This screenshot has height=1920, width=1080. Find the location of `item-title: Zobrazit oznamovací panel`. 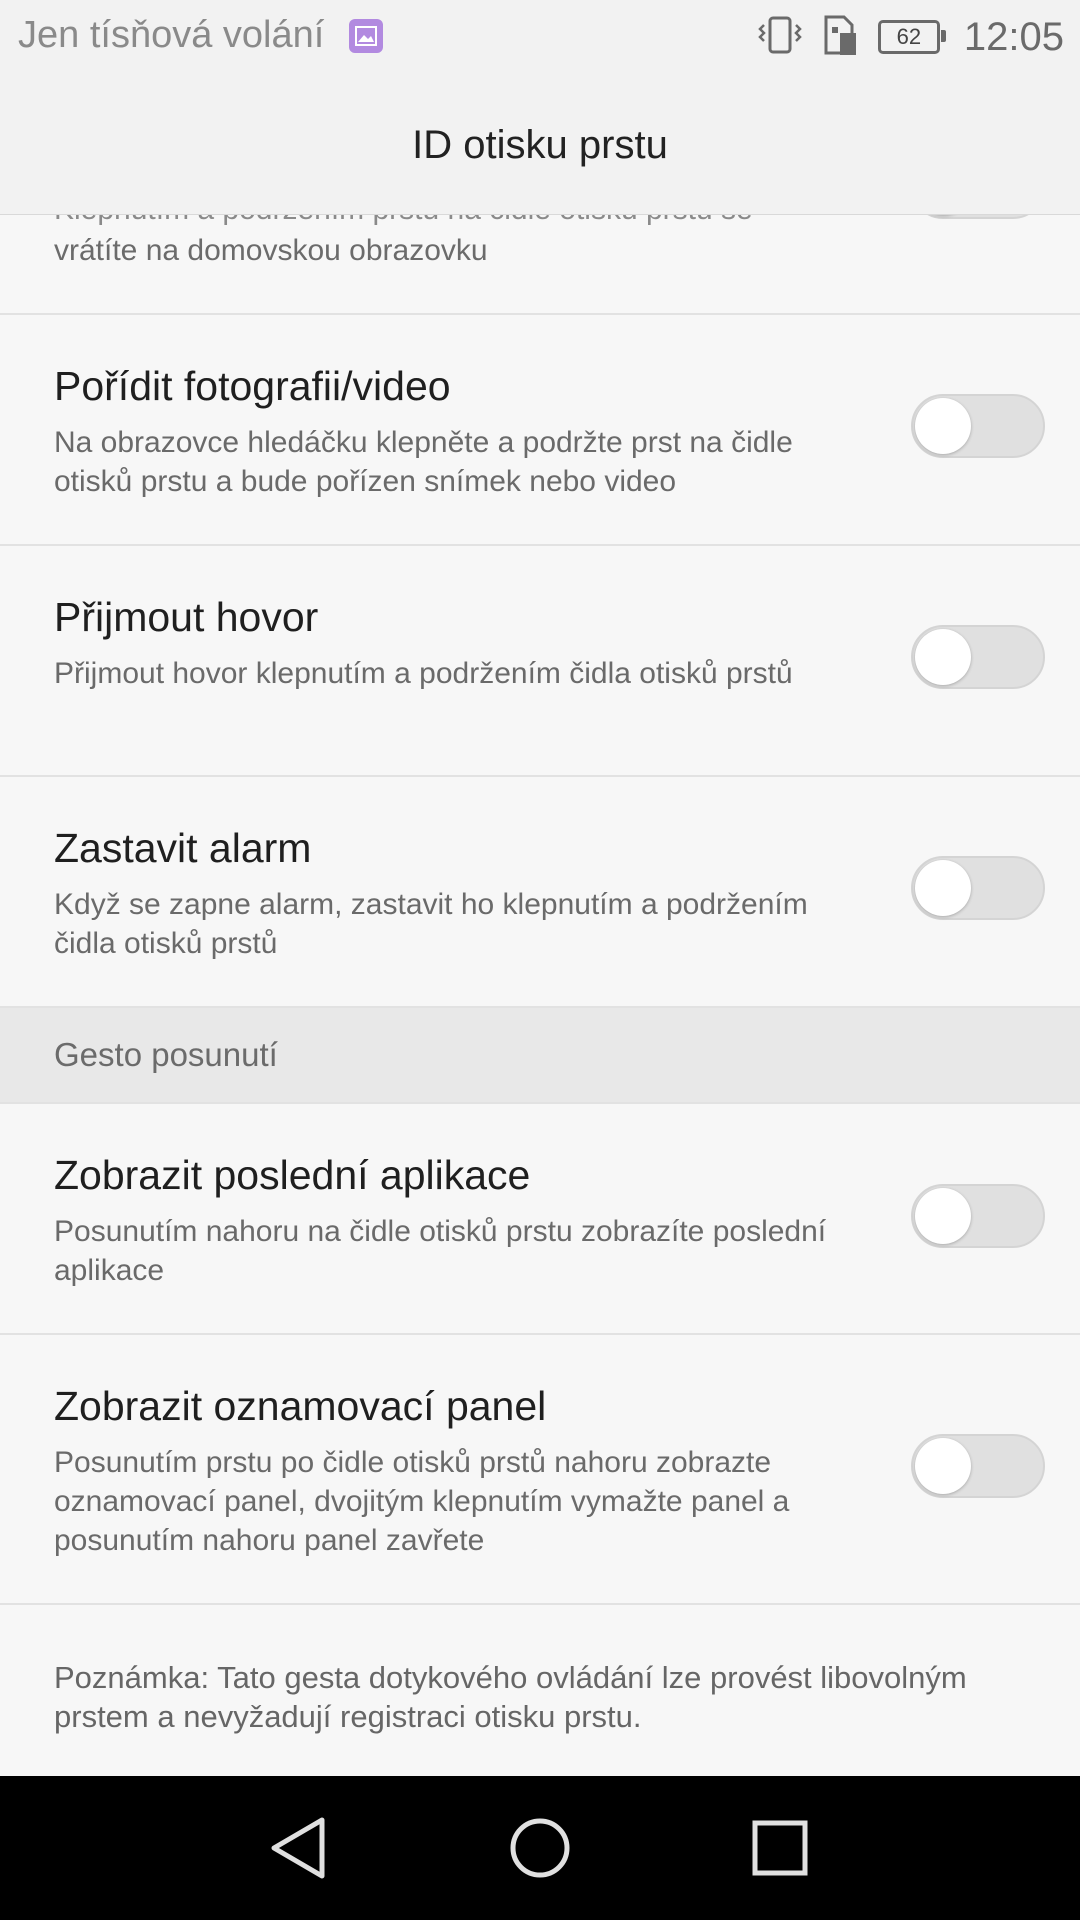

item-title: Zobrazit oznamovací panel is located at coordinates (300, 1406).